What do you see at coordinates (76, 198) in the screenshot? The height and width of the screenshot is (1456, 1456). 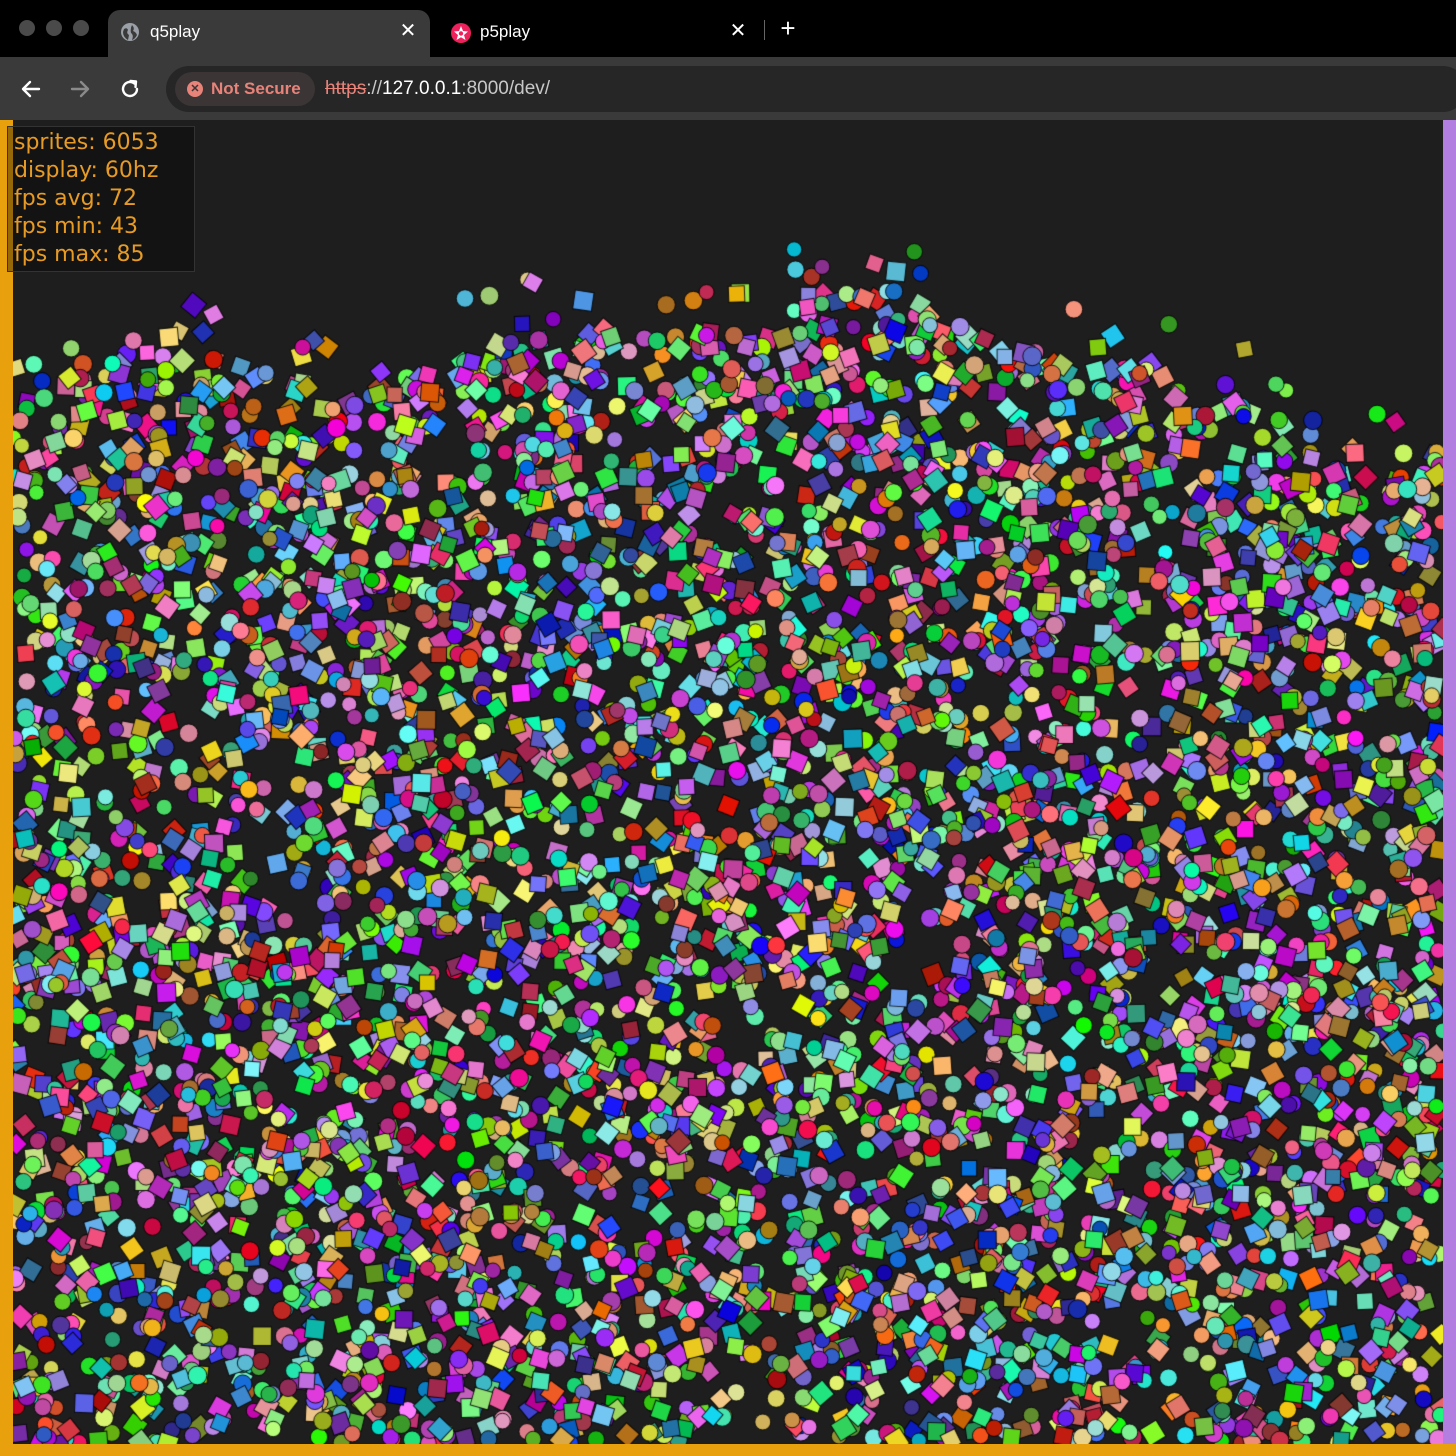 I see `fps-avg-stat: fps avg: 72` at bounding box center [76, 198].